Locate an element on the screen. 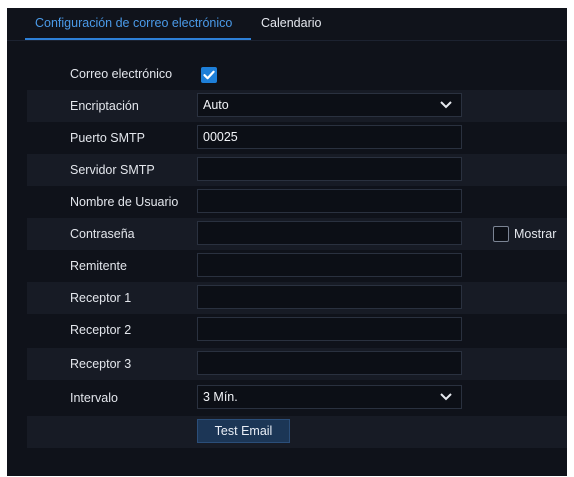  email-enable-checkbox is located at coordinates (209, 75).